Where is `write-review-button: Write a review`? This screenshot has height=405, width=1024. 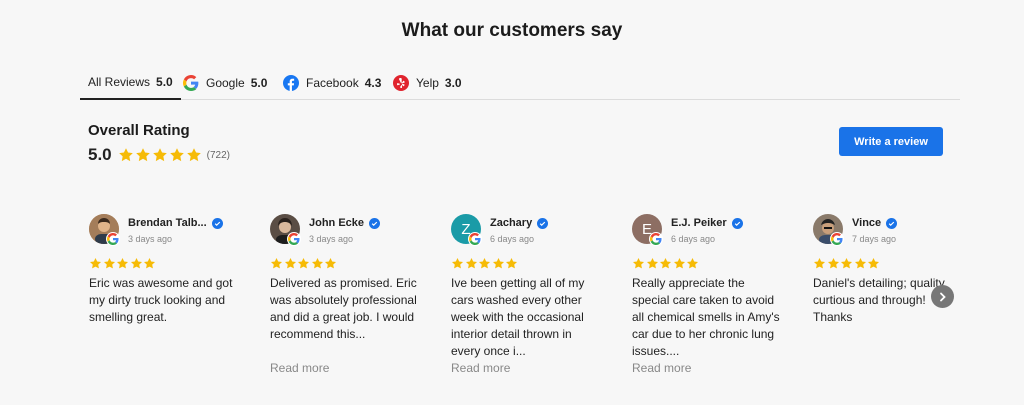
write-review-button: Write a review is located at coordinates (891, 141).